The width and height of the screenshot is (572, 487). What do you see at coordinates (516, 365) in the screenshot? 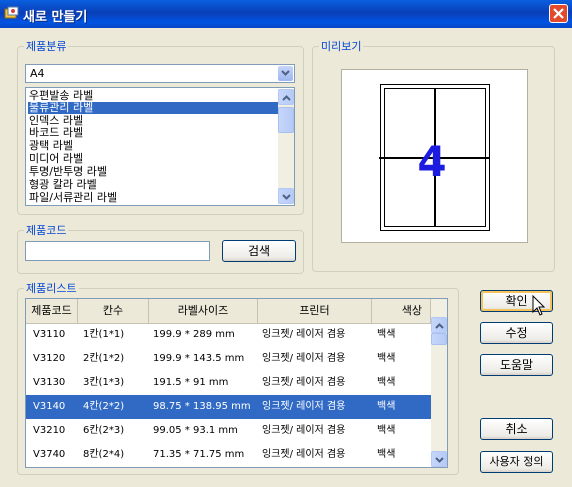
I see `help-button: 도움말` at bounding box center [516, 365].